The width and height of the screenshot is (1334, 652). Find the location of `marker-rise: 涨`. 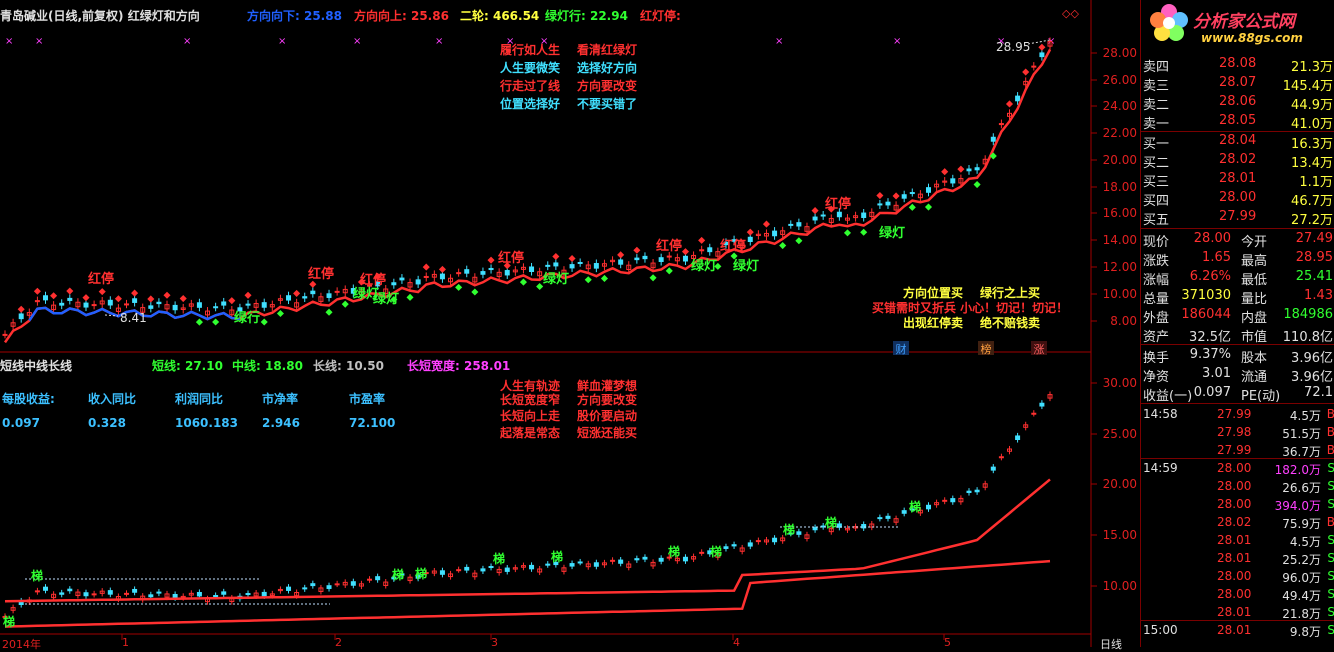

marker-rise: 涨 is located at coordinates (1039, 348).